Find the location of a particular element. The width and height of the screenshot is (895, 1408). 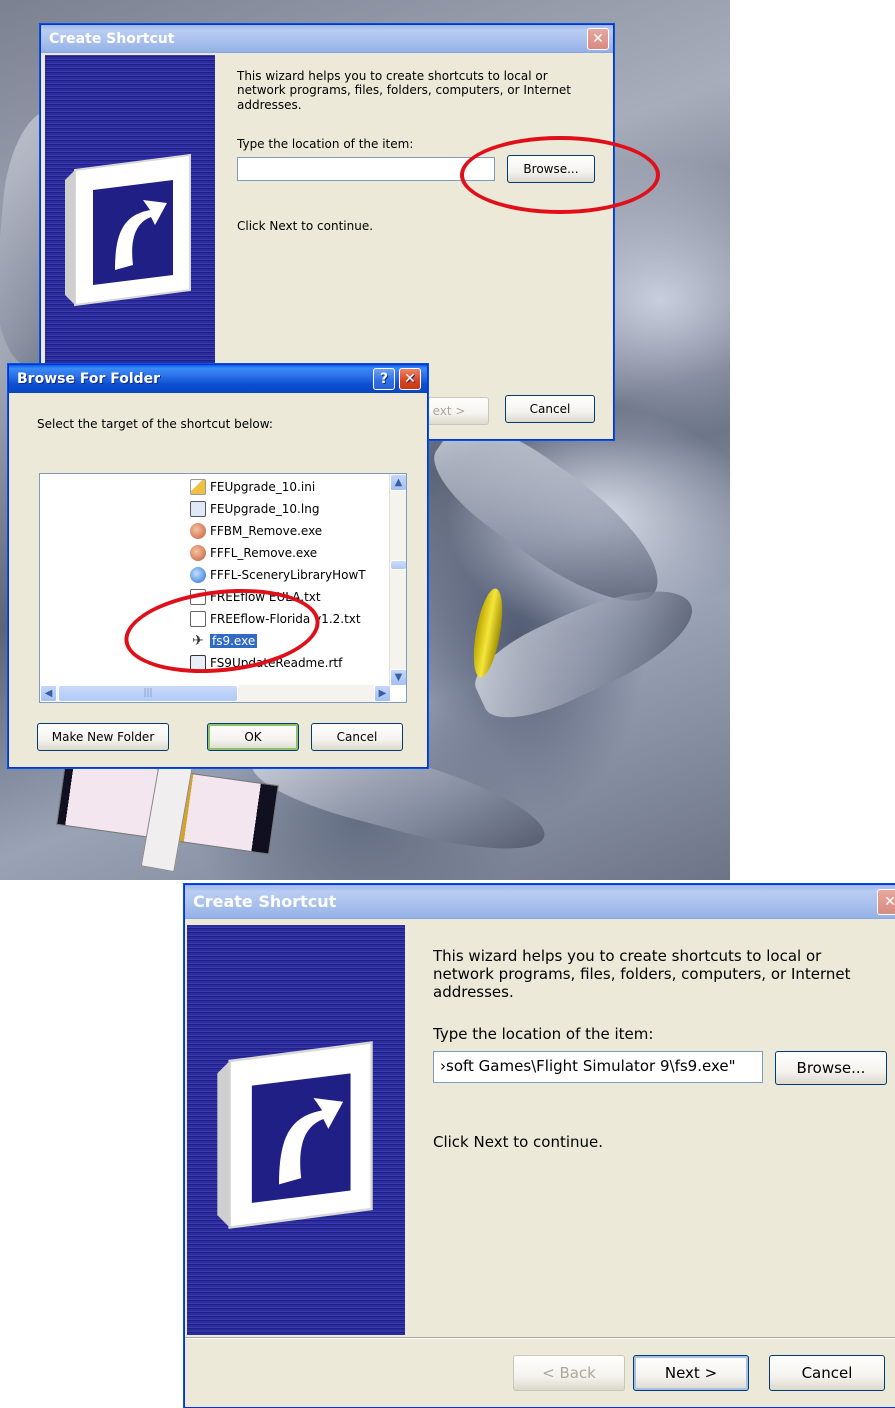

help-button: ? is located at coordinates (384, 379).